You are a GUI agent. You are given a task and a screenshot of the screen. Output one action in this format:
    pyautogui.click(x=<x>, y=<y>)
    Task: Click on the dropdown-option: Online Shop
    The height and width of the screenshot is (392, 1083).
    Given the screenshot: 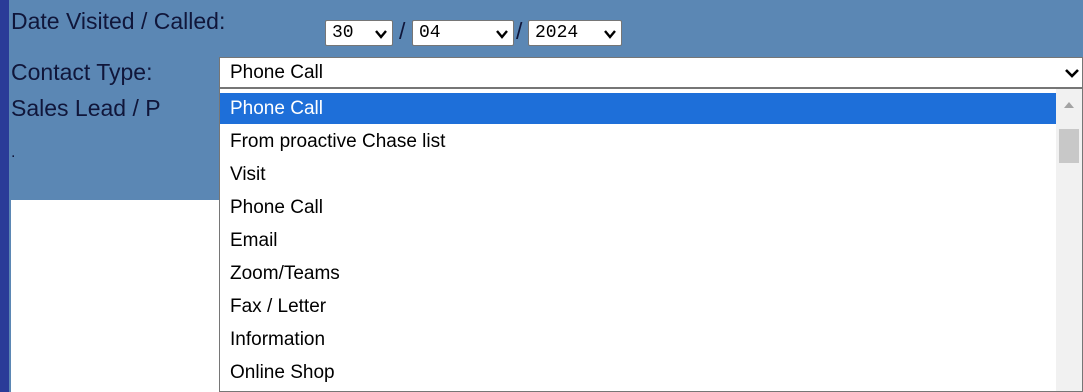 What is the action you would take?
    pyautogui.click(x=639, y=372)
    